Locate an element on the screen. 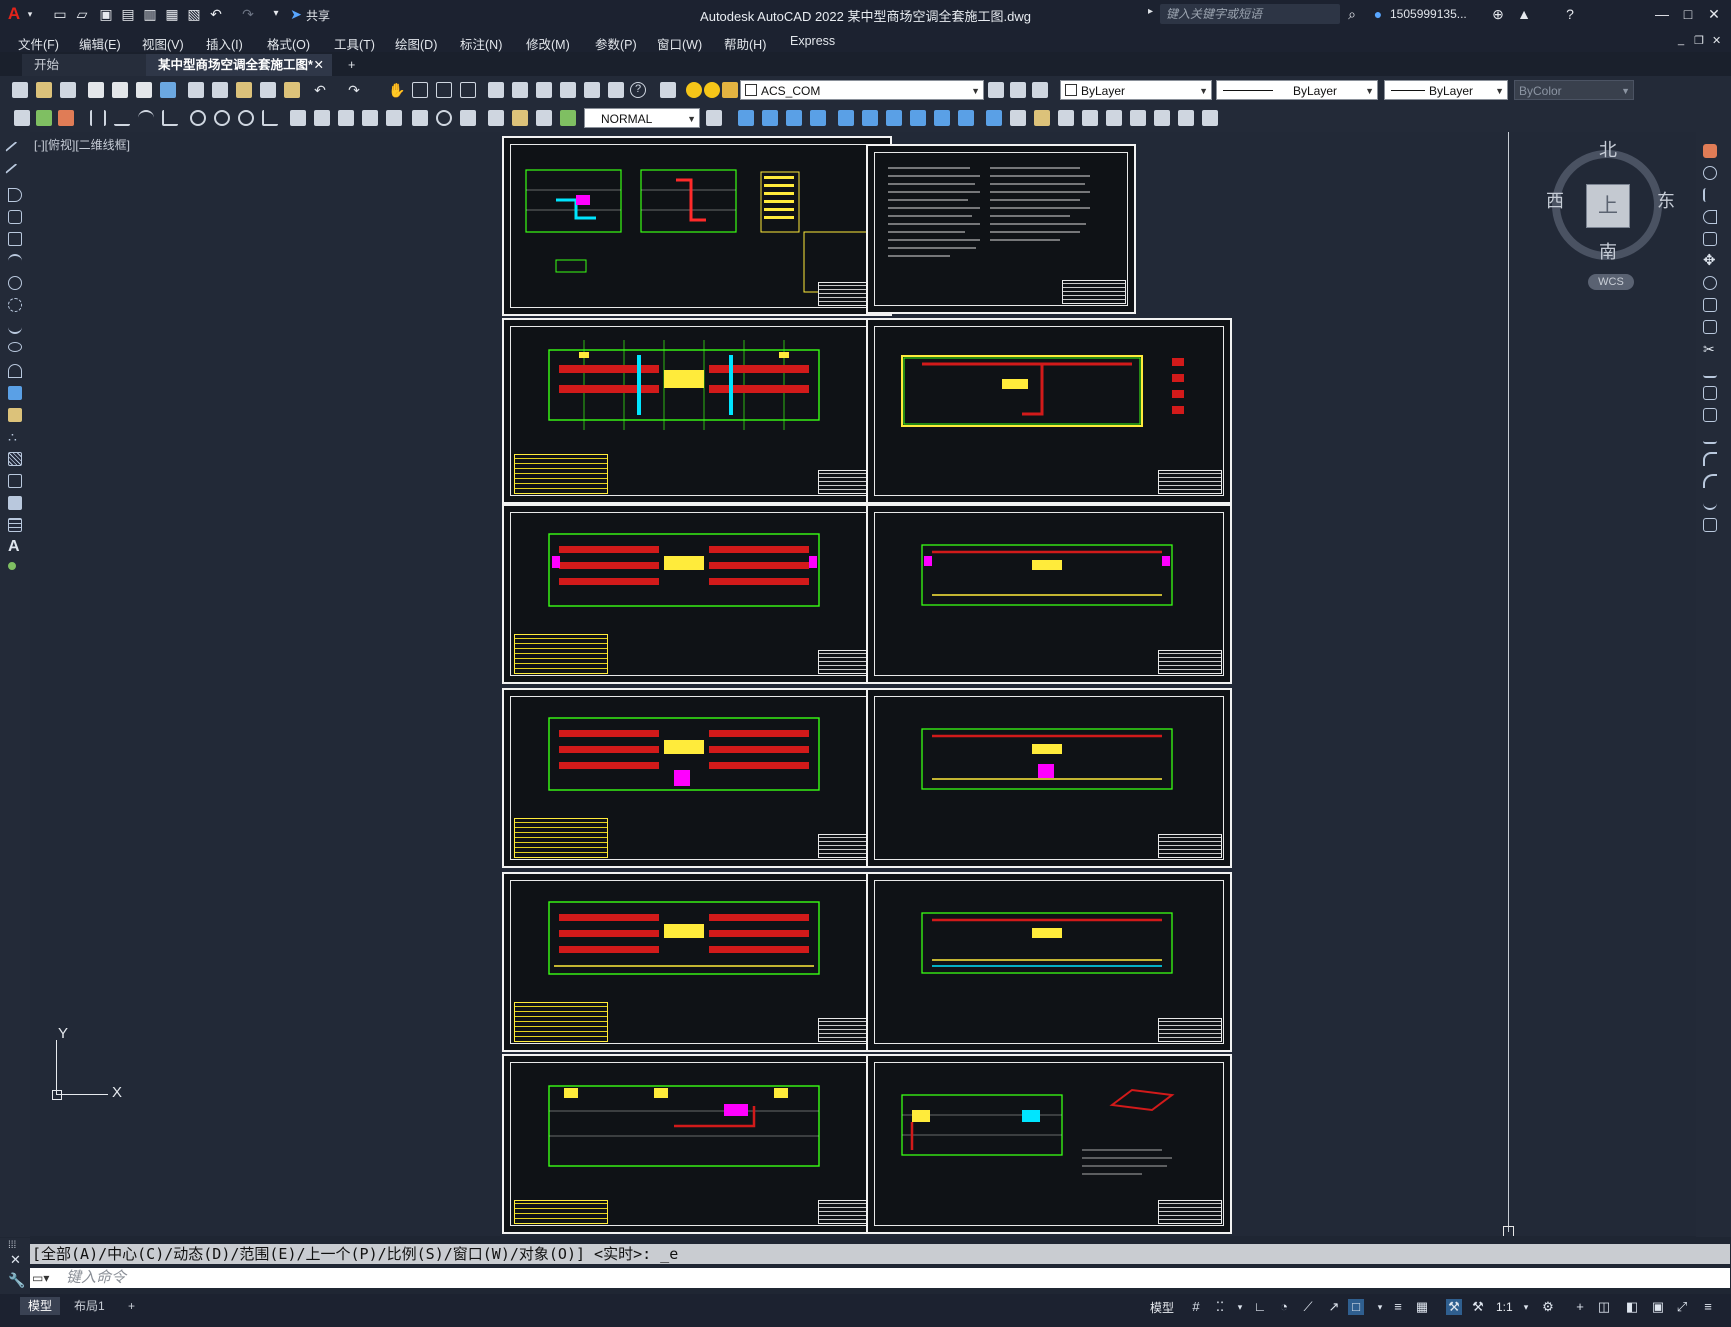 This screenshot has height=1327, width=1731. visual-style-hidden-icon is located at coordinates (1018, 118).